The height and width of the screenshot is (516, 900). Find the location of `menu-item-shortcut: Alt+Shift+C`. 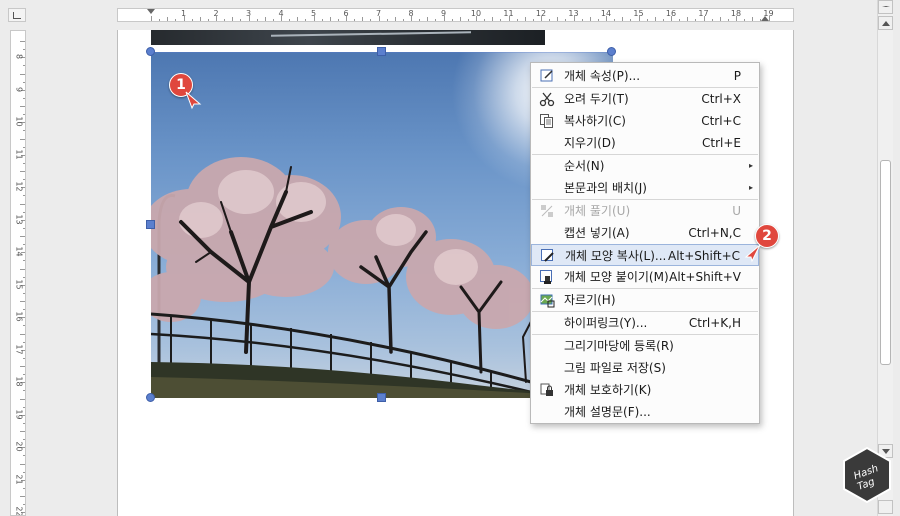

menu-item-shortcut: Alt+Shift+C is located at coordinates (703, 256).